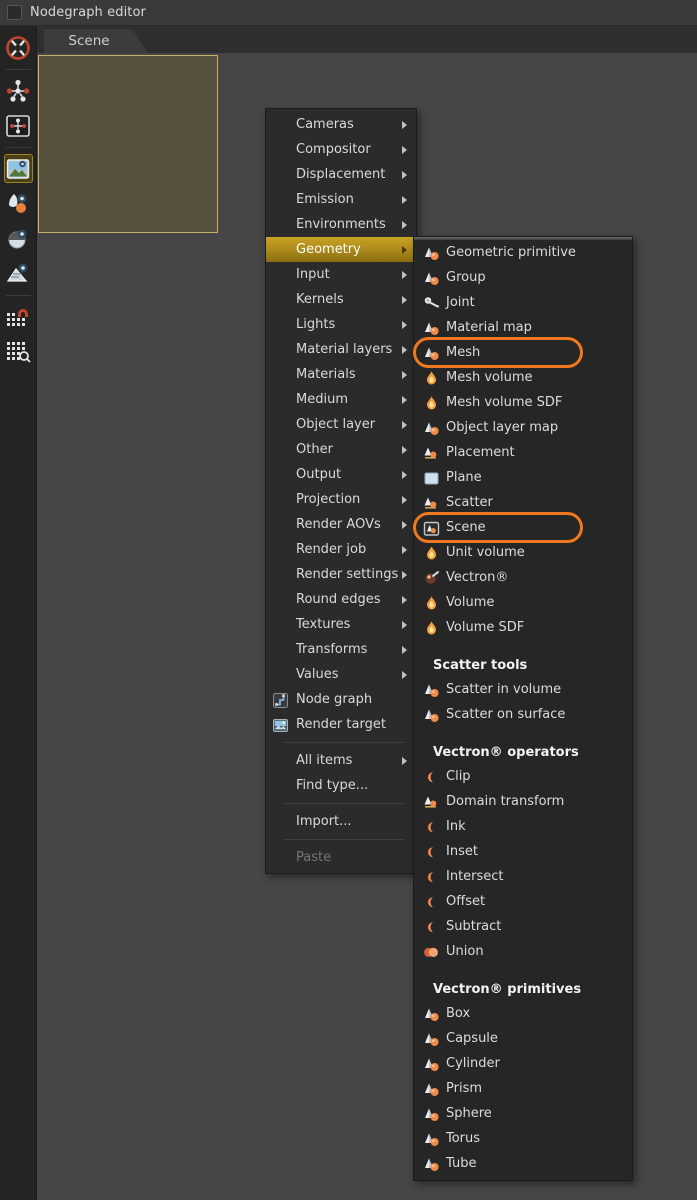  Describe the element at coordinates (523, 689) in the screenshot. I see `submenu-item-scatter-in-volume: Scatter in volume` at that location.